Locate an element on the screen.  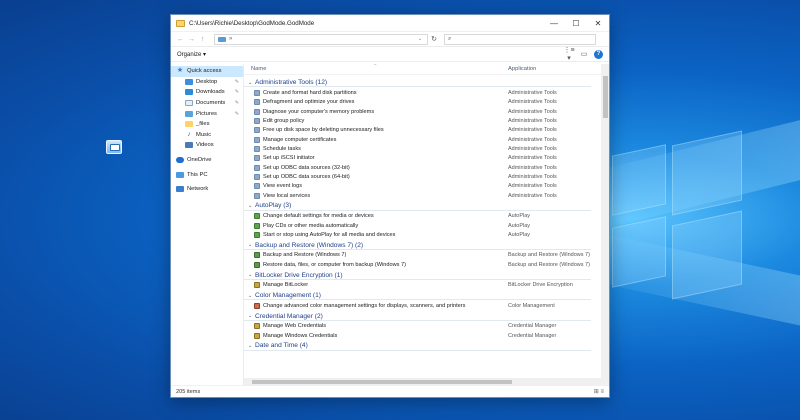
list-item: Schedule tasks Administrative Tools is located at coordinates (426, 148).